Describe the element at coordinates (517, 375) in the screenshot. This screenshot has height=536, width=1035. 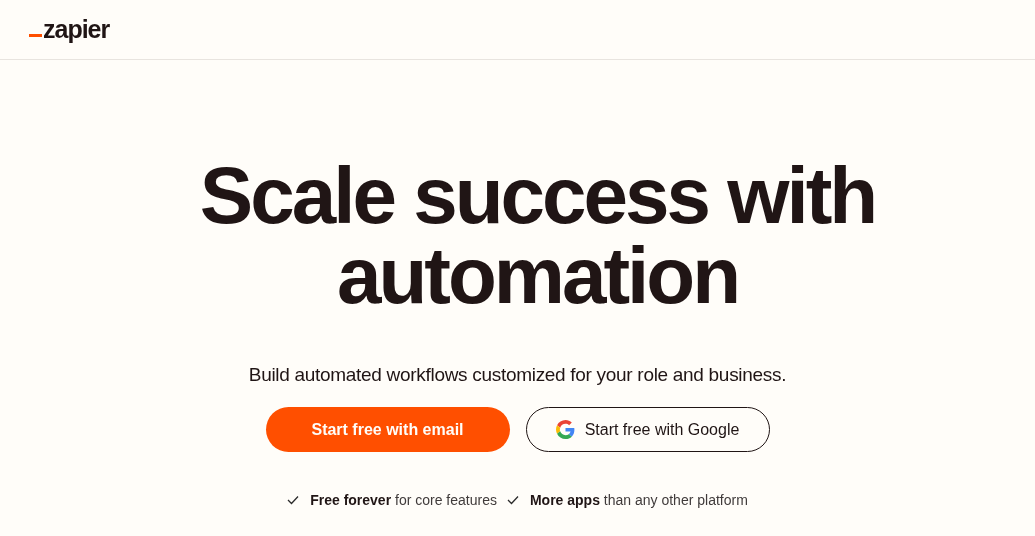
I see `subtitle: Build automated workflows customized for your role and business.` at that location.